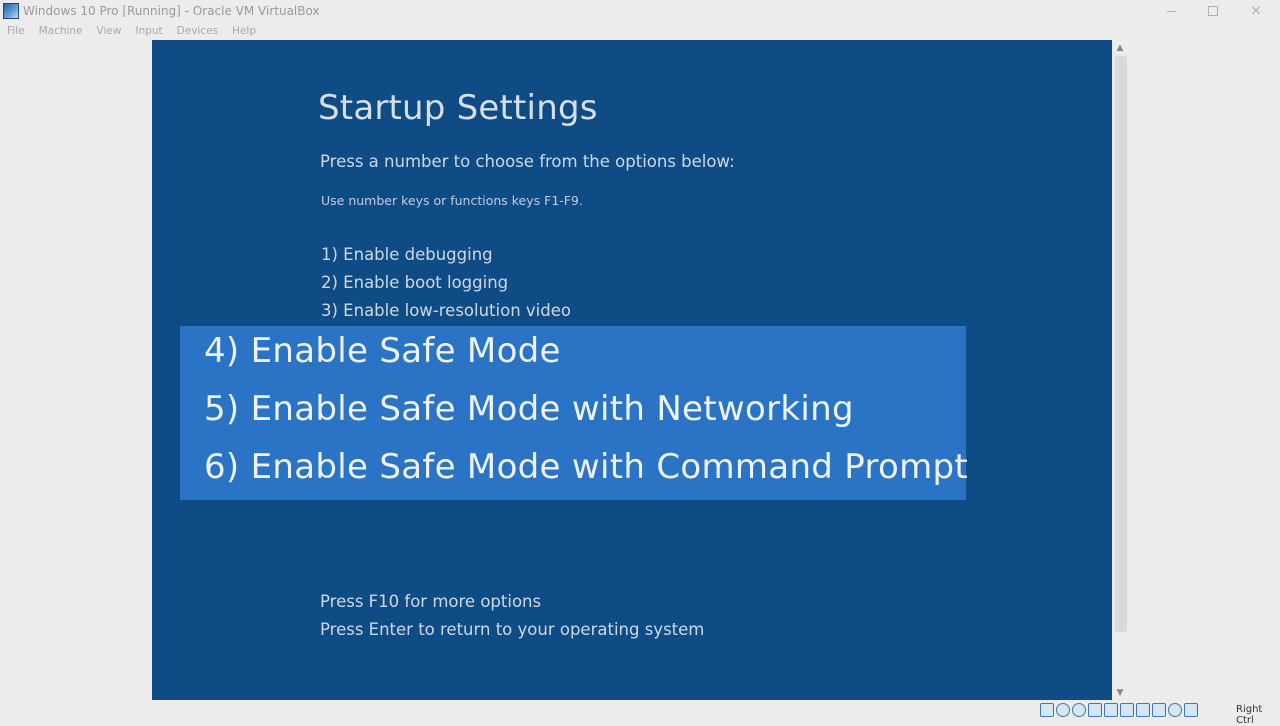 This screenshot has height=726, width=1280. What do you see at coordinates (1143, 710) in the screenshot?
I see `display-icon` at bounding box center [1143, 710].